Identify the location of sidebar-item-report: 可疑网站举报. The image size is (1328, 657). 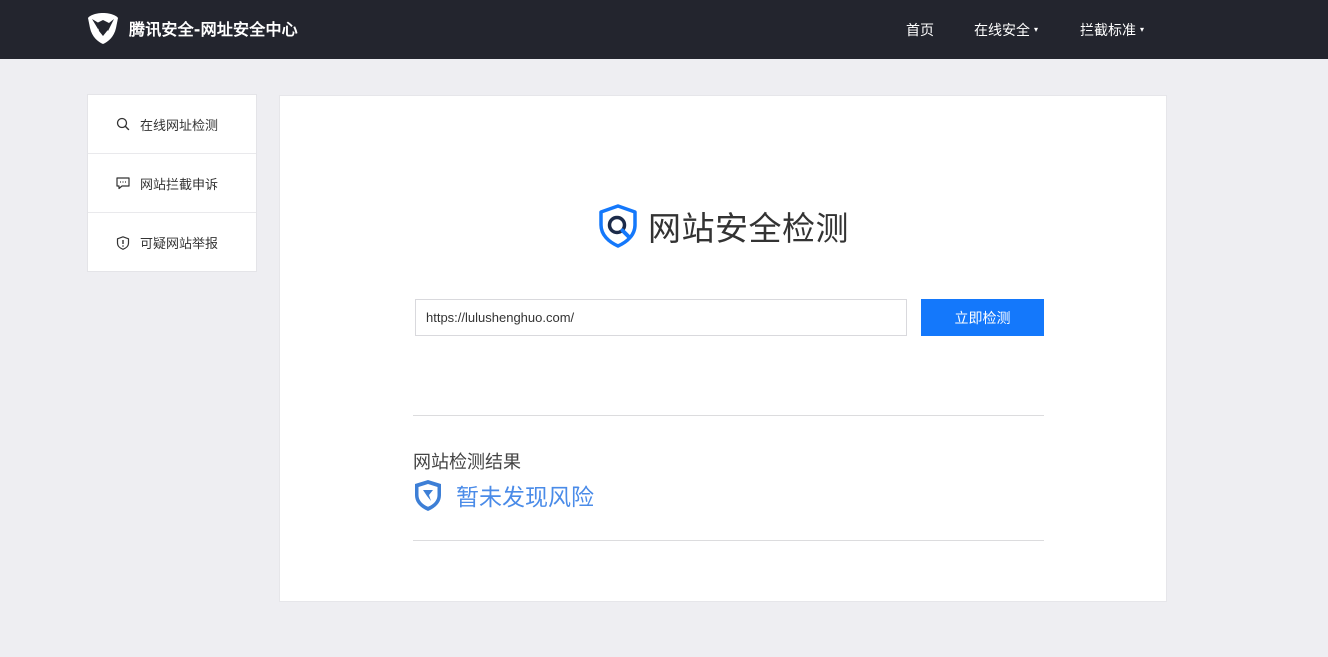
(172, 242).